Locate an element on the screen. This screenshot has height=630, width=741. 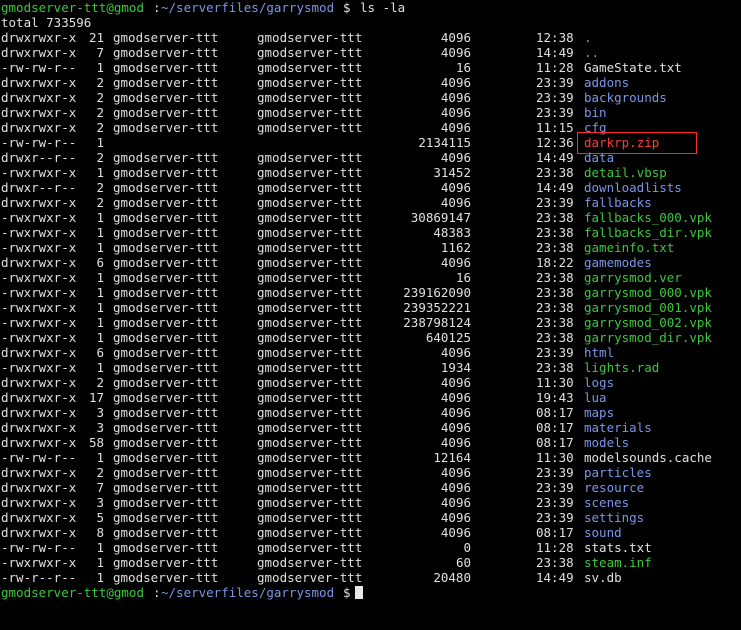
file-name: . is located at coordinates (588, 37).